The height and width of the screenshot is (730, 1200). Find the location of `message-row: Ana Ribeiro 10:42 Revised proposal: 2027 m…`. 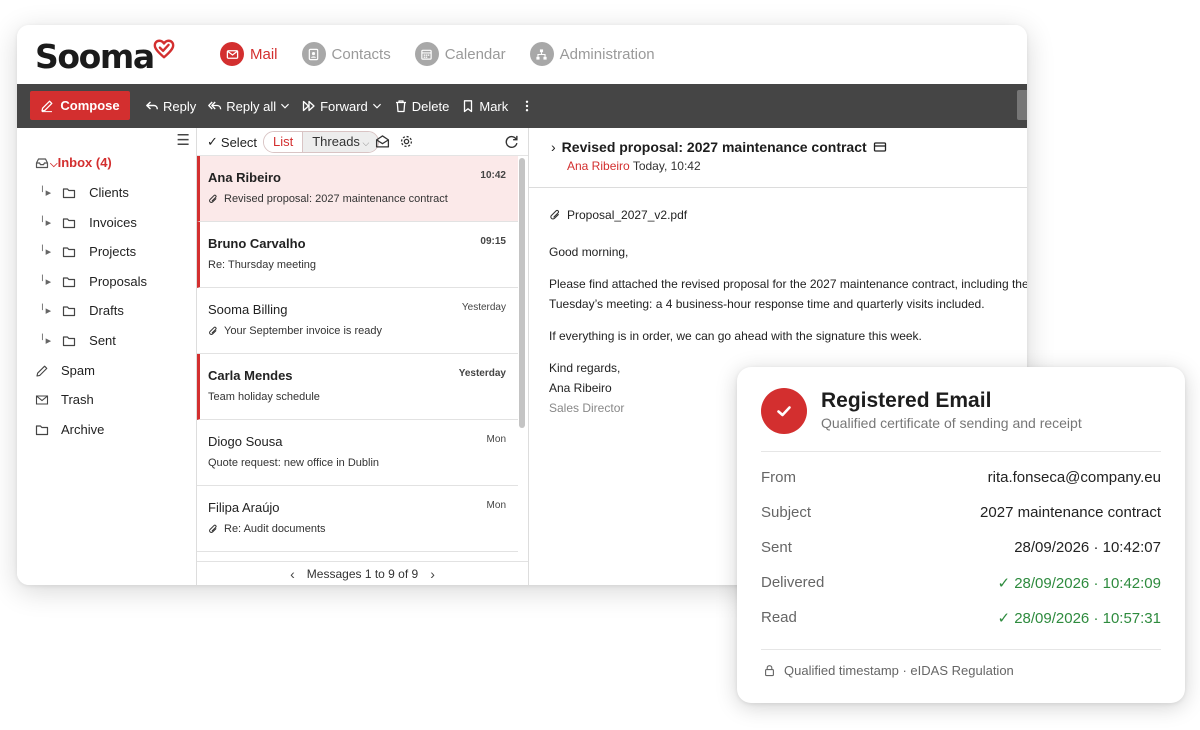

message-row: Ana Ribeiro 10:42 Revised proposal: 2027 m… is located at coordinates (357, 189).